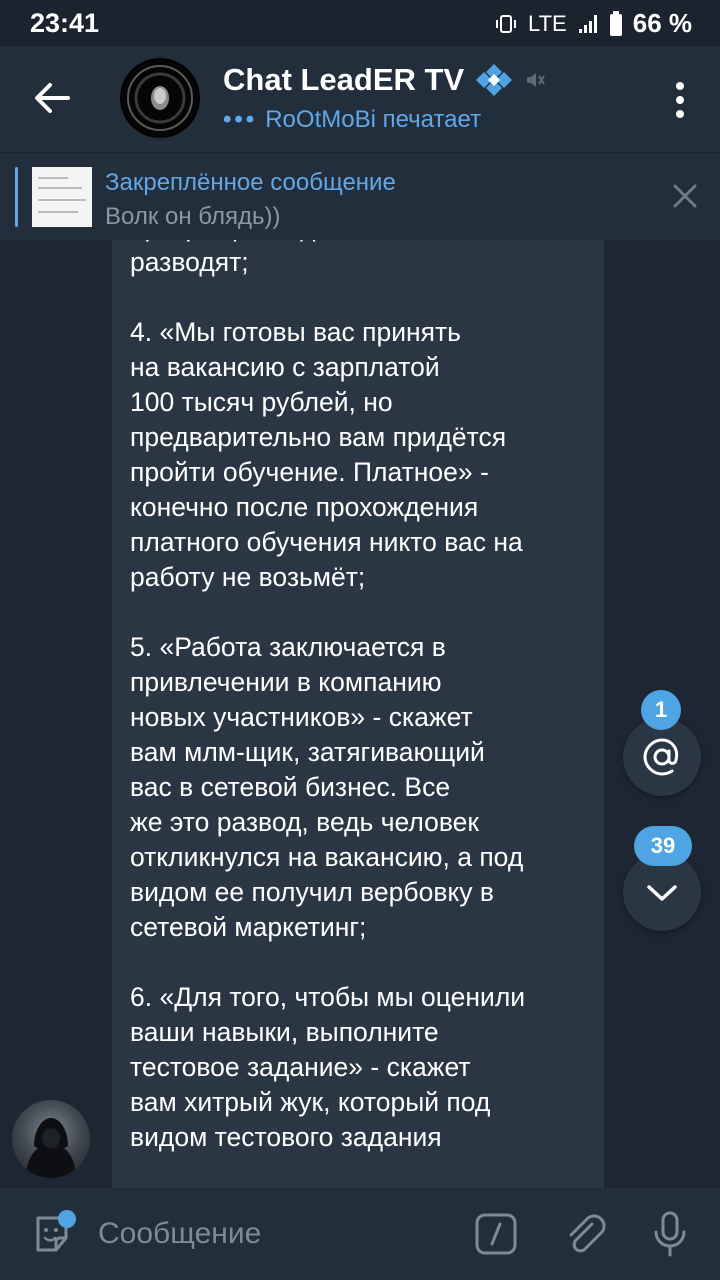  I want to click on chat-avatar, so click(160, 98).